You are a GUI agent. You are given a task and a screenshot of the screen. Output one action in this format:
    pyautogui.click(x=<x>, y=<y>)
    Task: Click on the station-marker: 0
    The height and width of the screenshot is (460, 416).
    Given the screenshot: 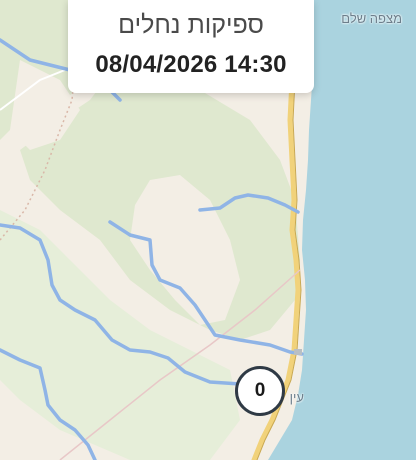 What is the action you would take?
    pyautogui.click(x=260, y=391)
    